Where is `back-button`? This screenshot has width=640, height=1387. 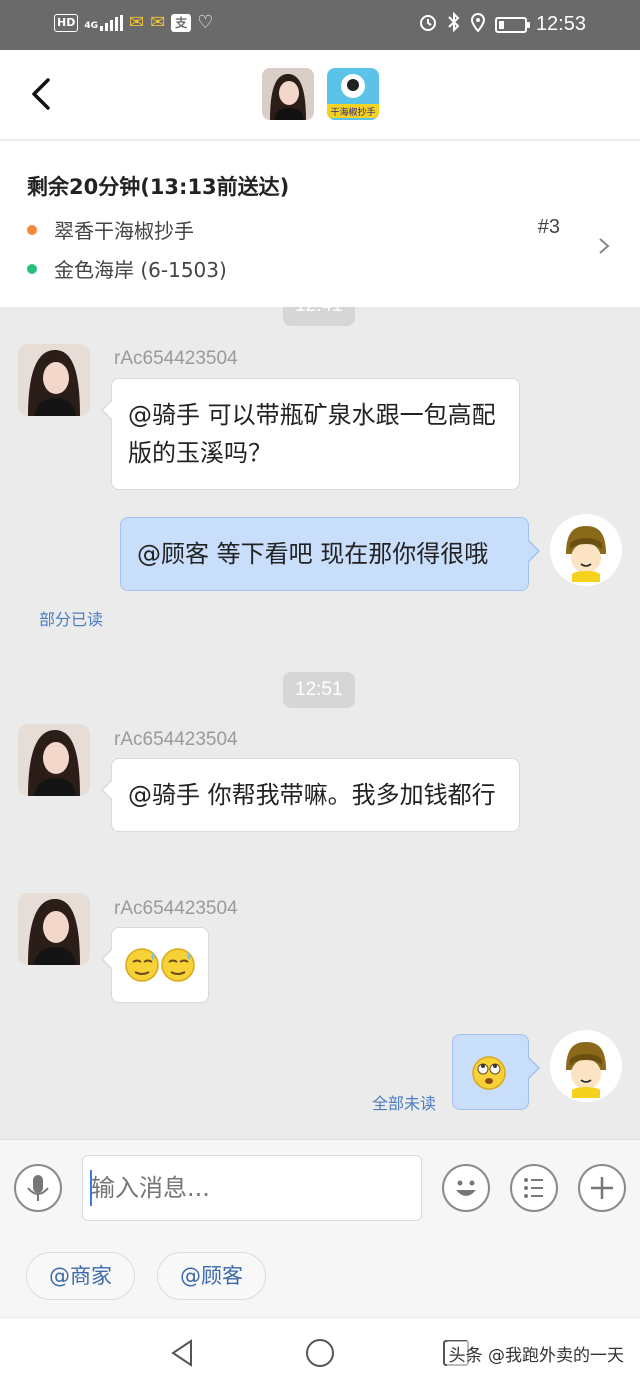
back-button is located at coordinates (42, 94).